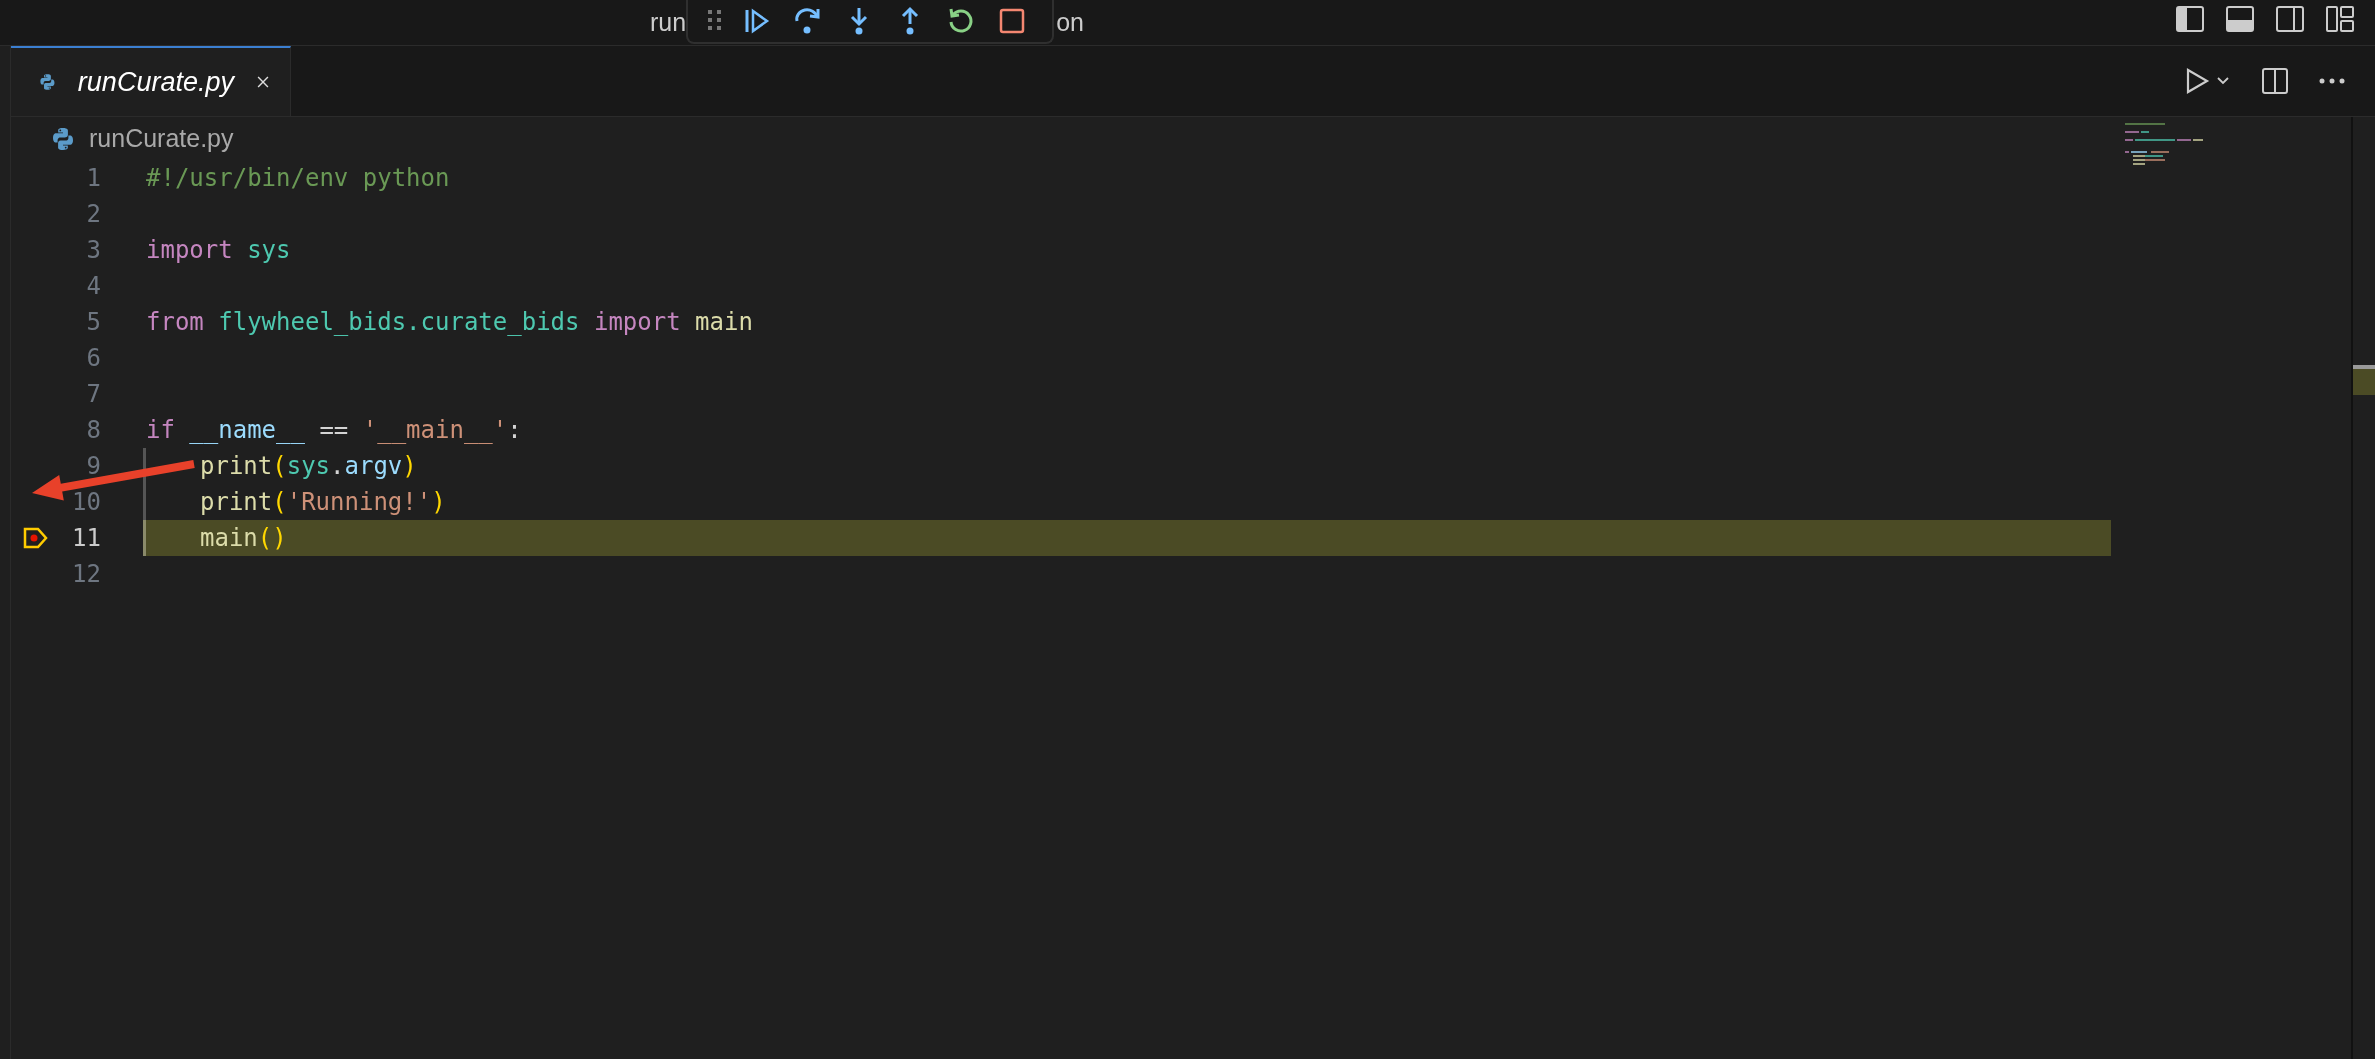 This screenshot has height=1059, width=2375. I want to click on breakpoint-icon, so click(36, 538).